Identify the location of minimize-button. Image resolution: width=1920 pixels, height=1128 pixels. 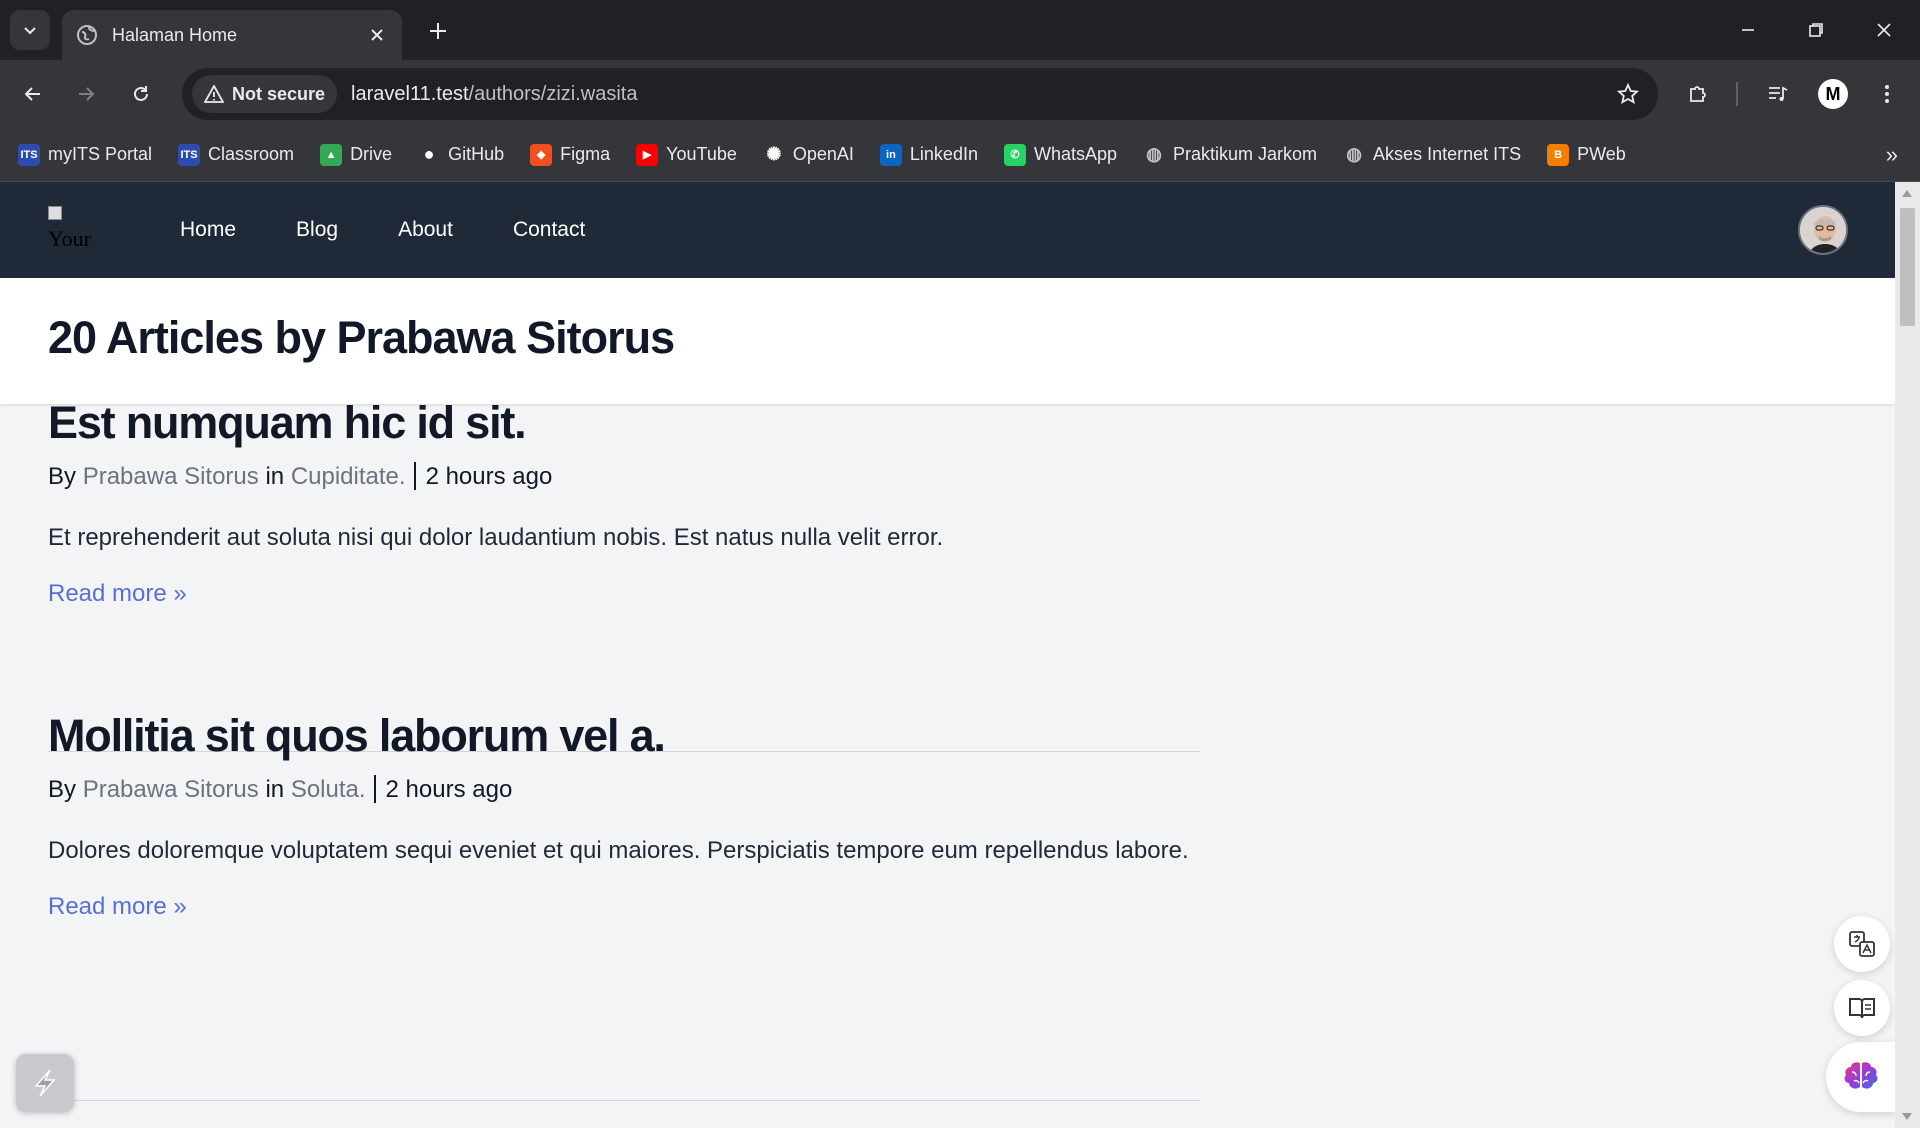
(1748, 30).